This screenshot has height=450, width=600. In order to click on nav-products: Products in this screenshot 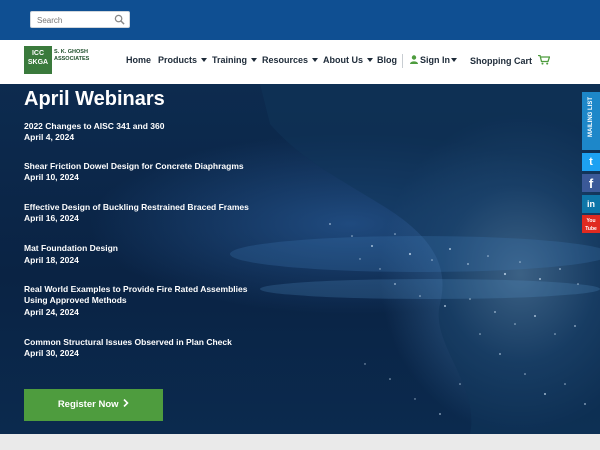, I will do `click(183, 60)`.